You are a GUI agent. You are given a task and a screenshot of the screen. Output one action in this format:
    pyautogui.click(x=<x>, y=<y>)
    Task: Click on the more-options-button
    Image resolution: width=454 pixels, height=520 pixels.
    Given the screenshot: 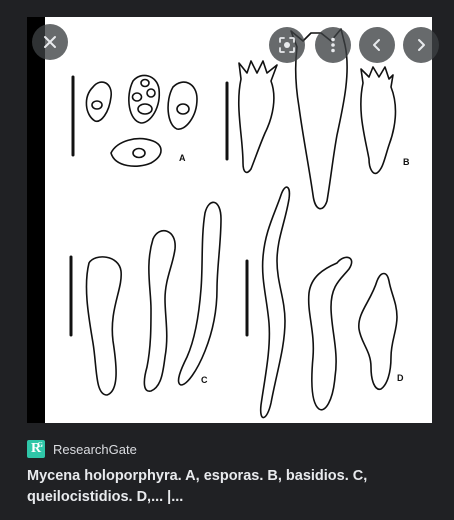 What is the action you would take?
    pyautogui.click(x=333, y=45)
    